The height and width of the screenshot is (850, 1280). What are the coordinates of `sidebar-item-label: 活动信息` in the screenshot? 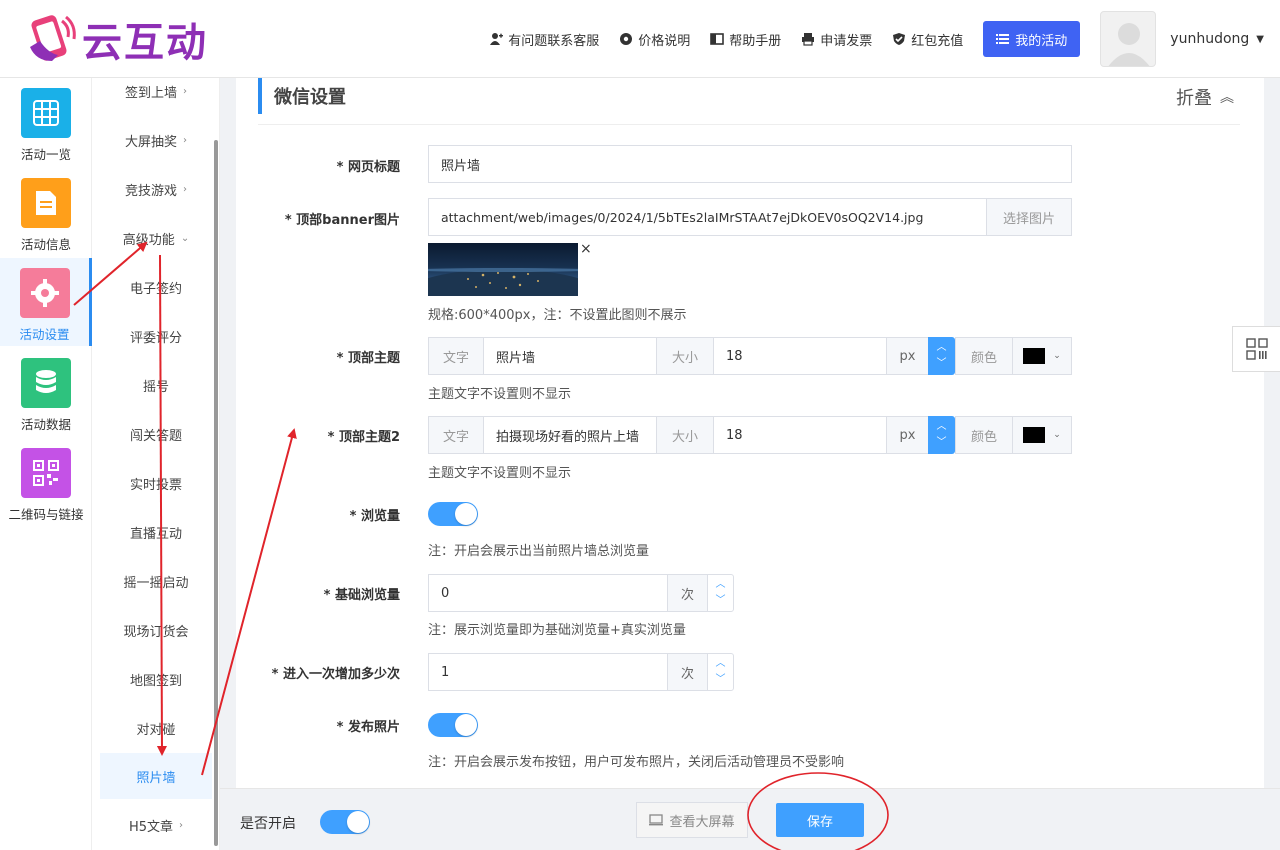 It's located at (45, 244).